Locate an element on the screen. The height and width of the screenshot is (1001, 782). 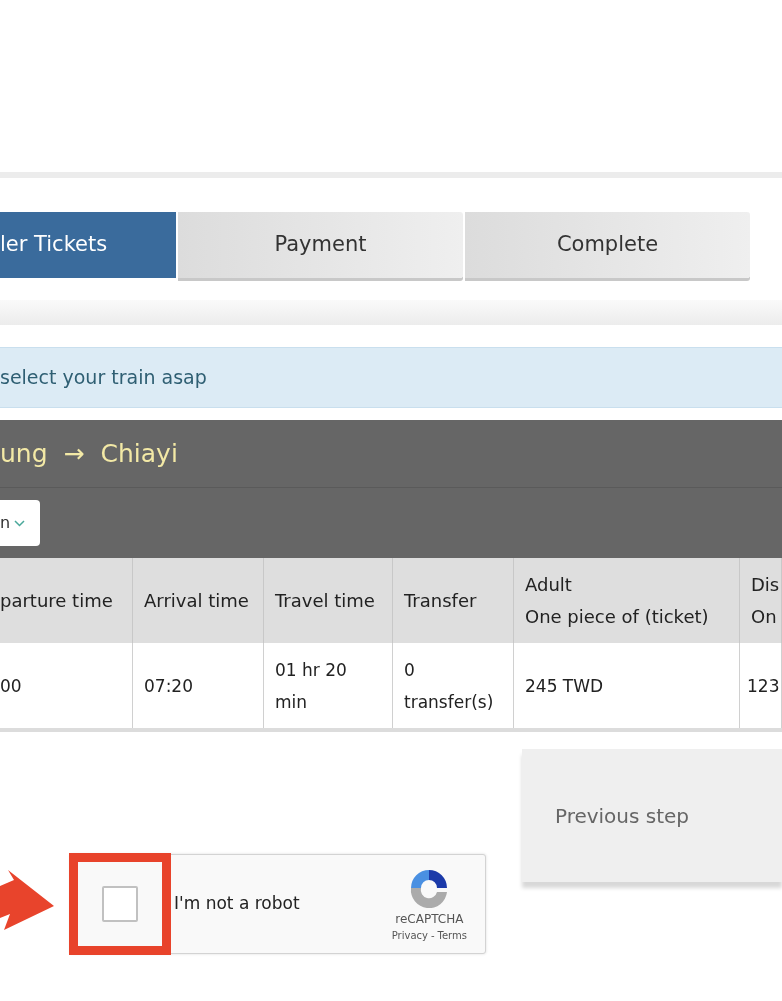
terms-link: Terms is located at coordinates (452, 935).